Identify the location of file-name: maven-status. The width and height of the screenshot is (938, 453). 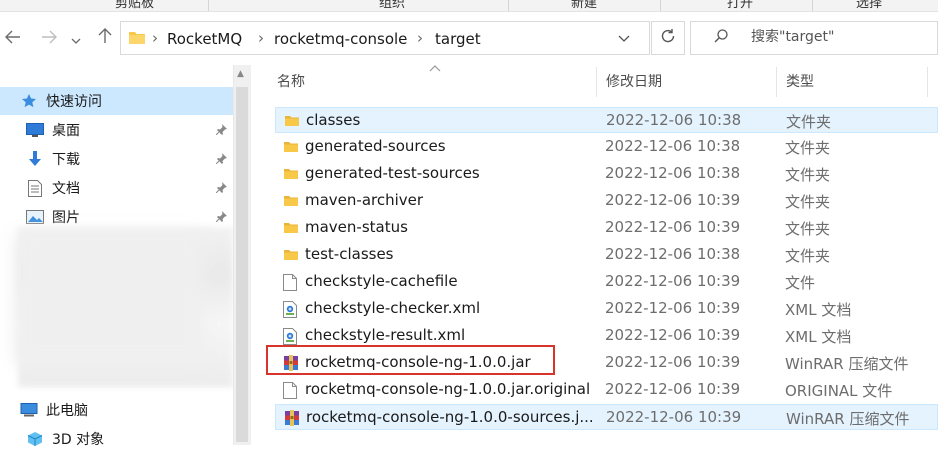
(356, 227).